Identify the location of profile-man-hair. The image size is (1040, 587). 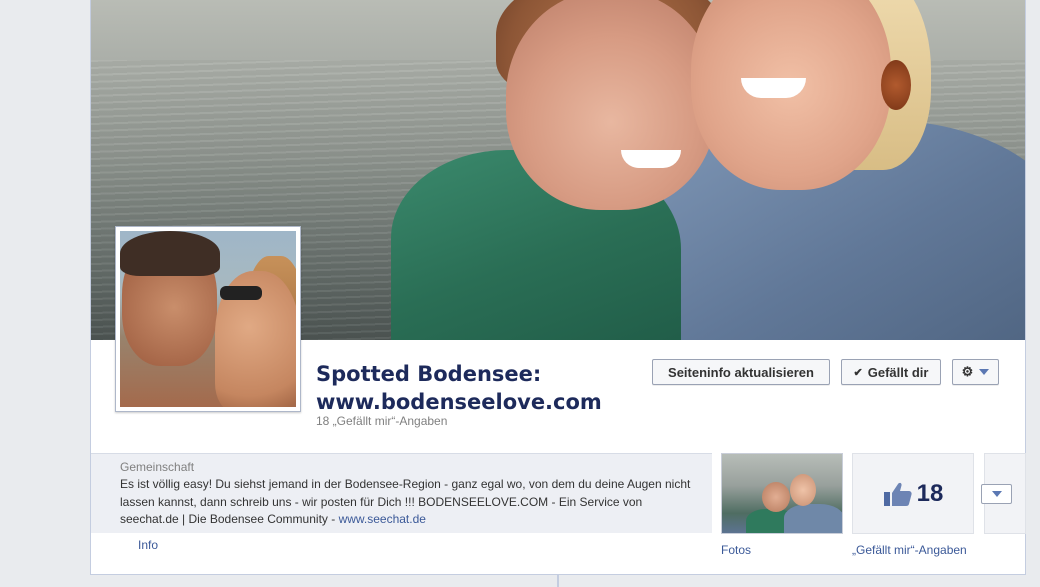
(170, 253).